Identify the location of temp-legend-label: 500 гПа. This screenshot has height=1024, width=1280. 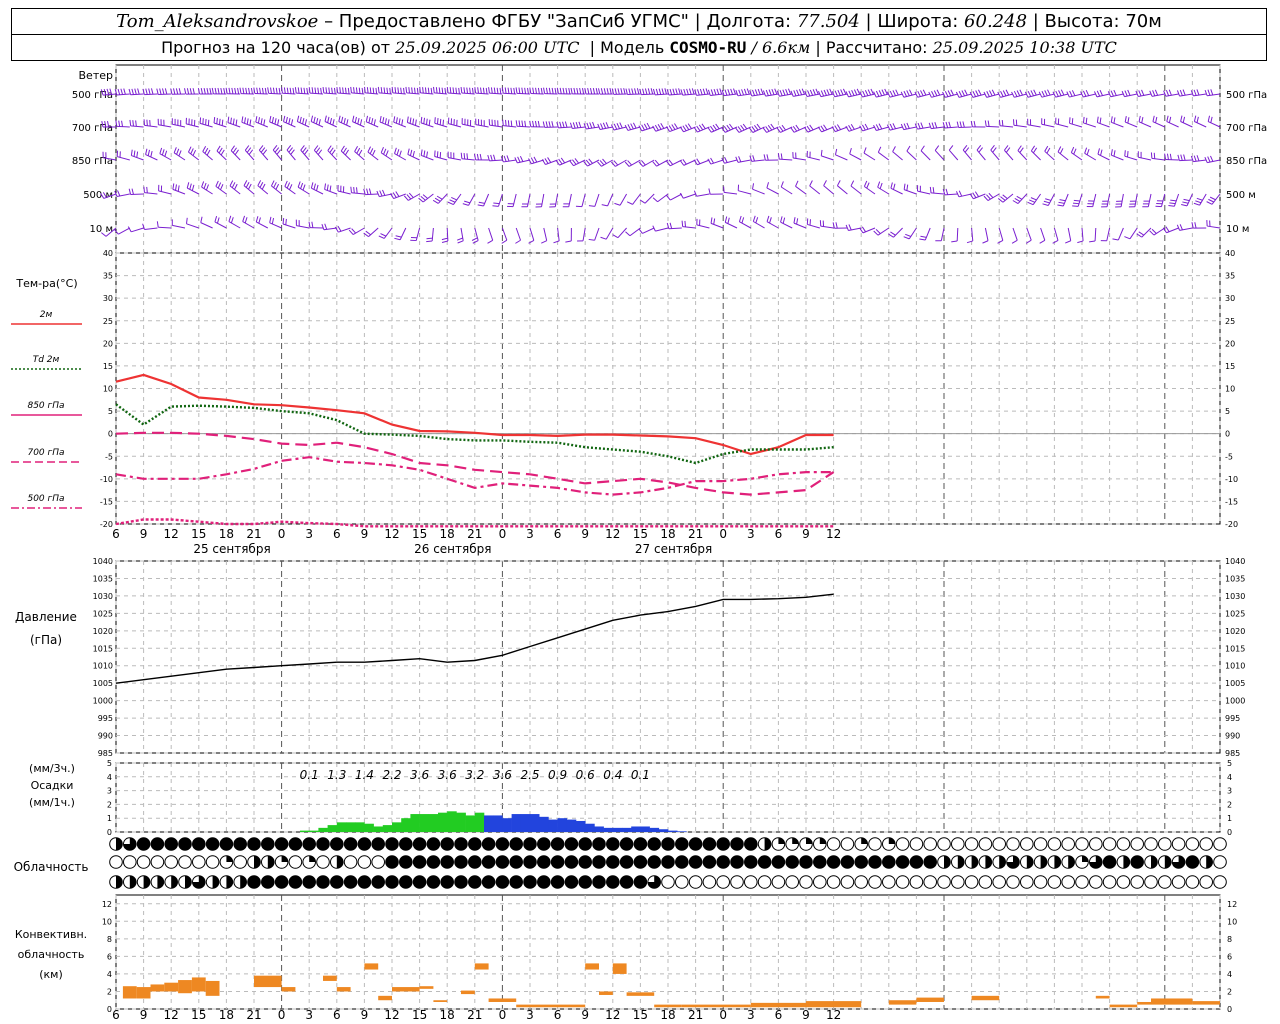
(45, 499).